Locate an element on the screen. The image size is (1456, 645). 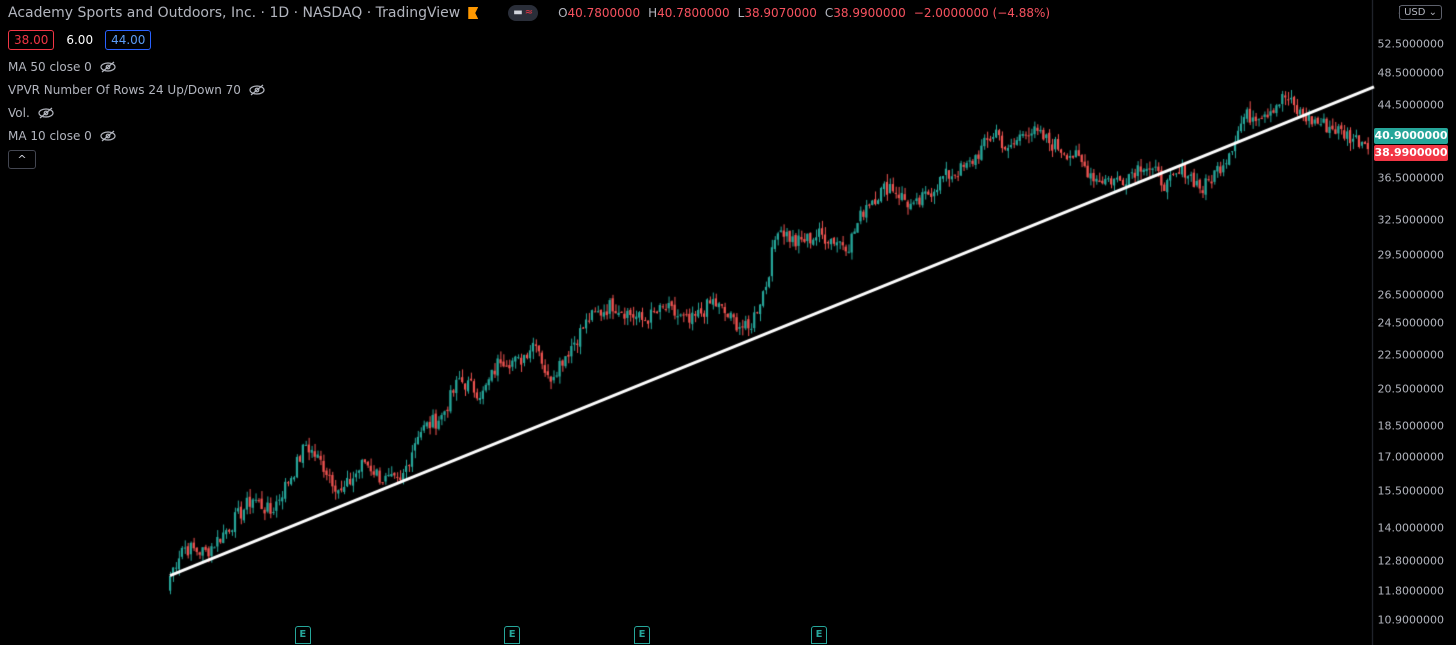
y-tick-label: 11.8000000 is located at coordinates (1410, 591).